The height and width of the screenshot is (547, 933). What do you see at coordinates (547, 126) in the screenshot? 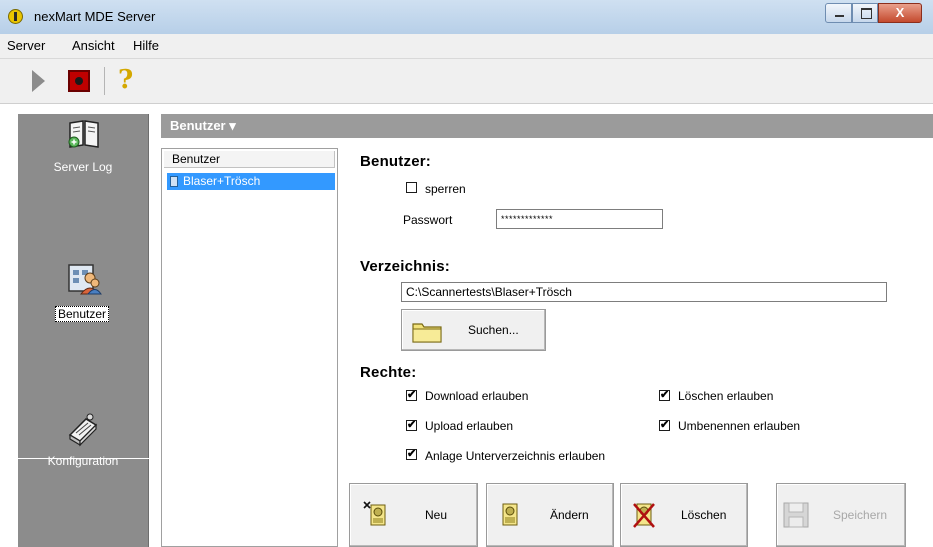
I see `section-header: Benutzer ▾` at bounding box center [547, 126].